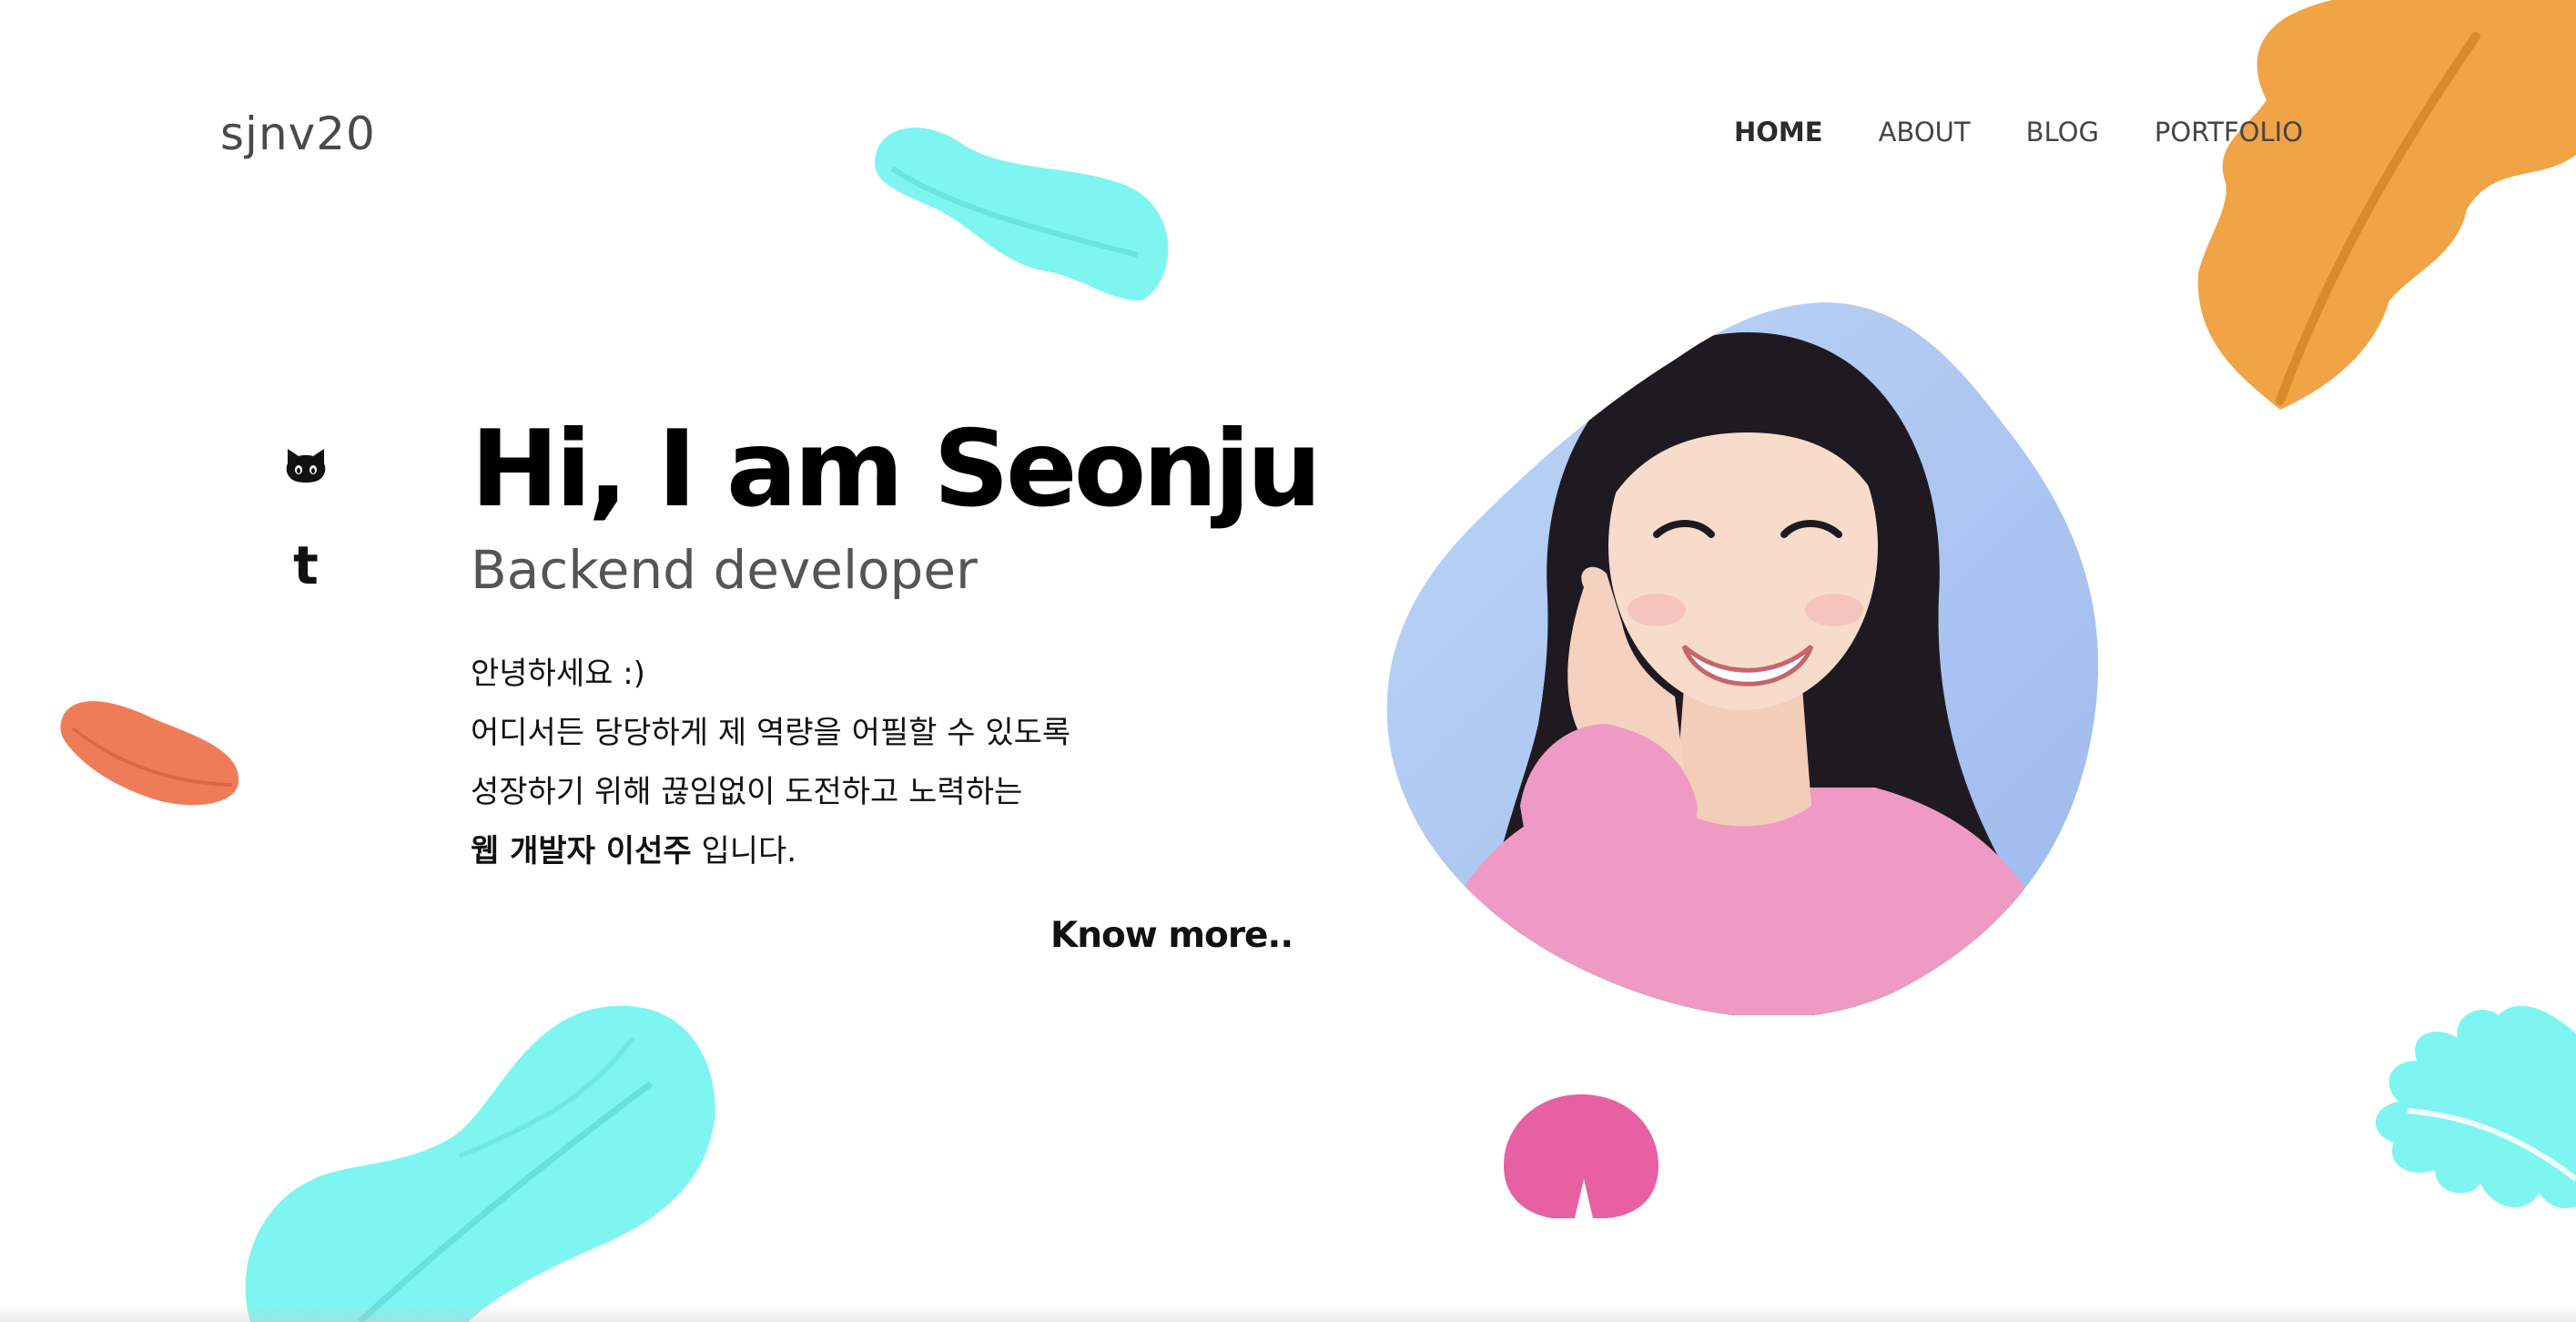 The height and width of the screenshot is (1322, 2576). Describe the element at coordinates (896, 469) in the screenshot. I see `hero-title: Hi, I am Seonju` at that location.